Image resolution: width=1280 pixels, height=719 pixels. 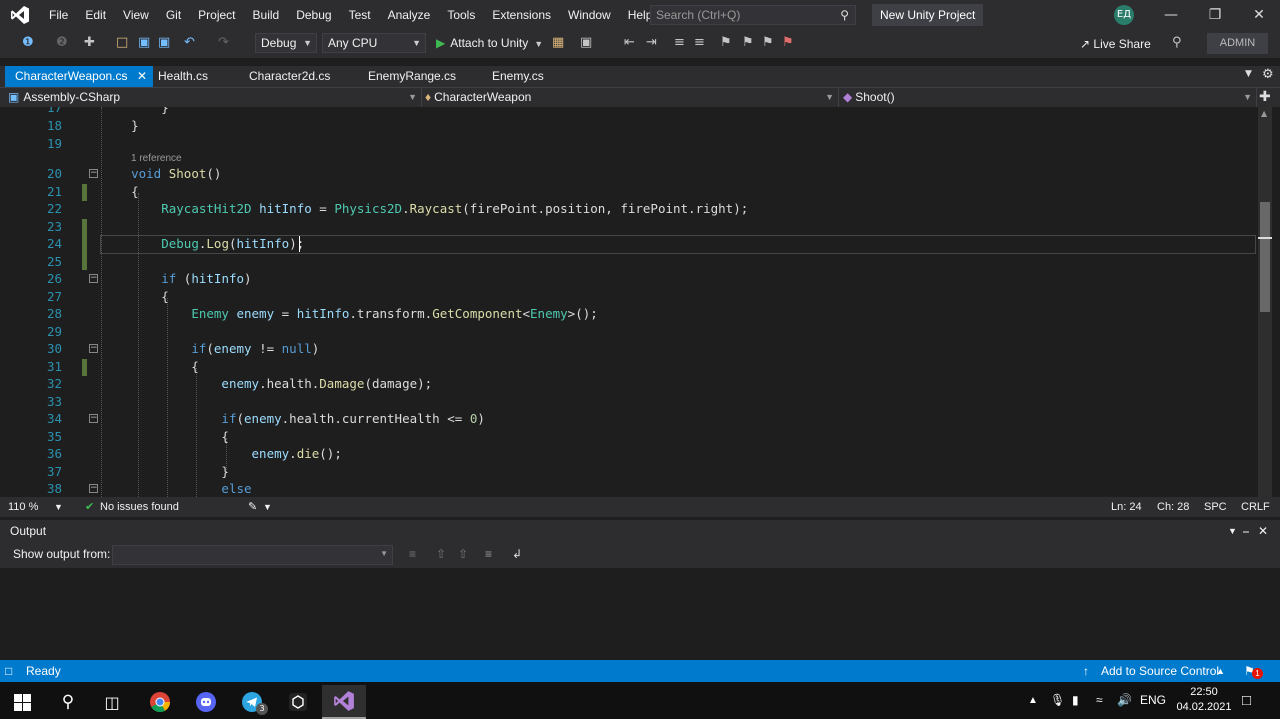 What do you see at coordinates (521, 15) in the screenshot?
I see `menu-extensions: Extensions` at bounding box center [521, 15].